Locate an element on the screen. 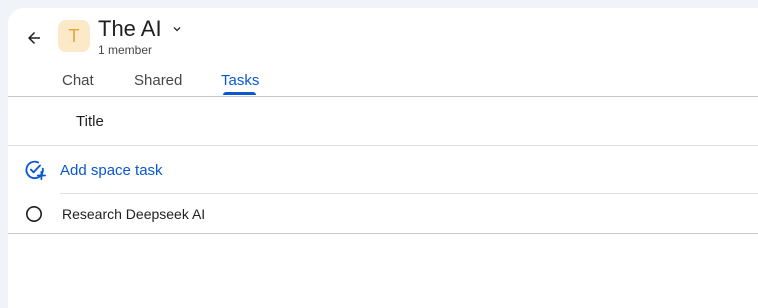 The height and width of the screenshot is (308, 758). space-avatar: T is located at coordinates (74, 36).